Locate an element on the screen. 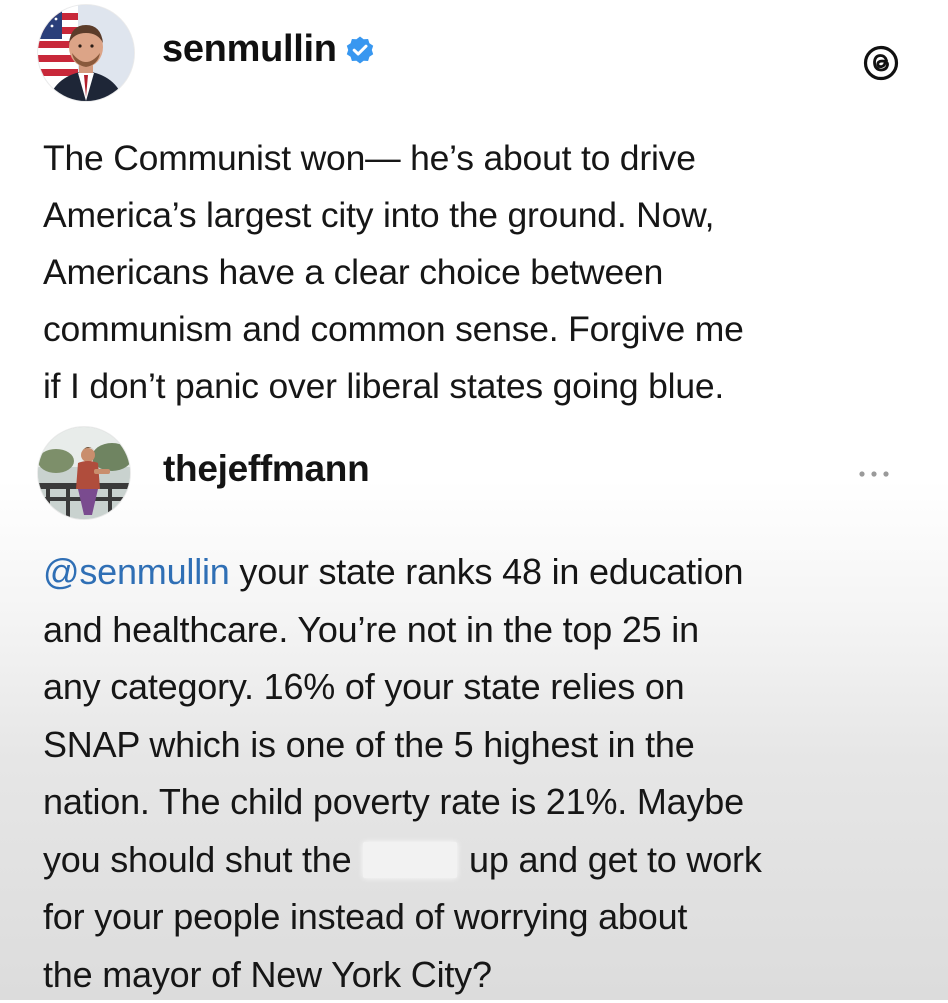 The width and height of the screenshot is (948, 1003). reply-text-line: the mayor of New York City? is located at coordinates (483, 974).